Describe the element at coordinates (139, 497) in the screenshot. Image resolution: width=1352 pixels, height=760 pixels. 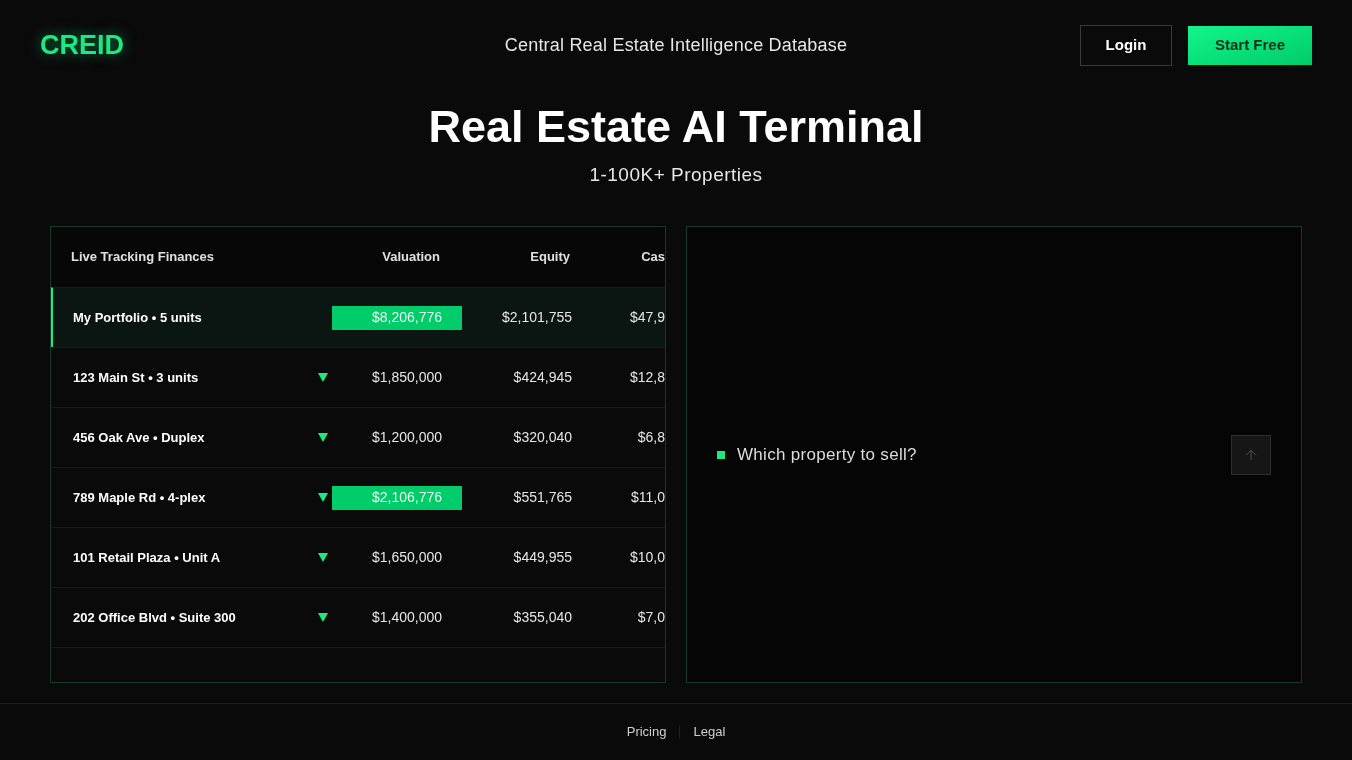
I see `property-name: 789 Maple Rd • 4-plex` at that location.